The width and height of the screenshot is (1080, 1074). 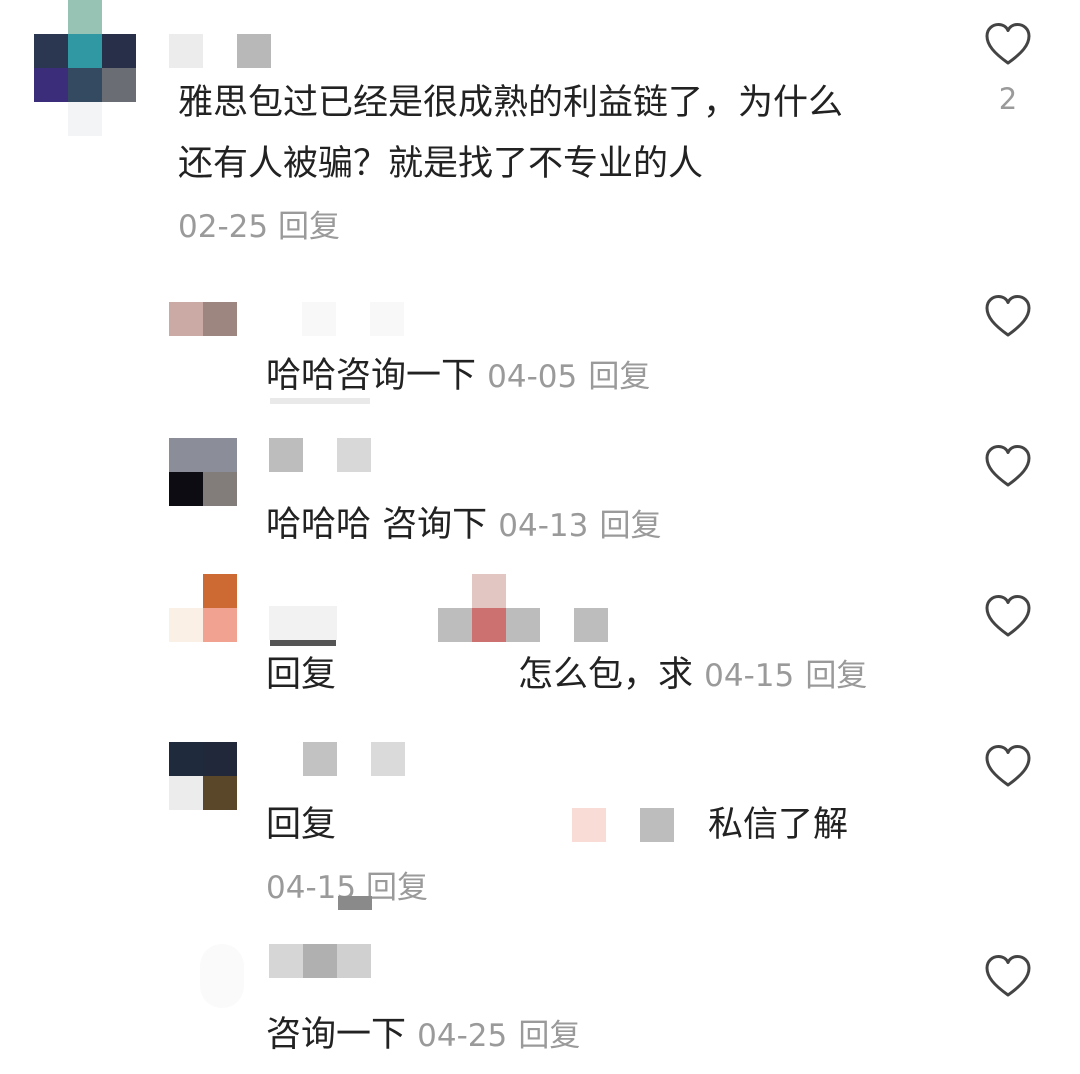 What do you see at coordinates (377, 525) in the screenshot?
I see `reply-text: 哈哈哈 咨询下` at bounding box center [377, 525].